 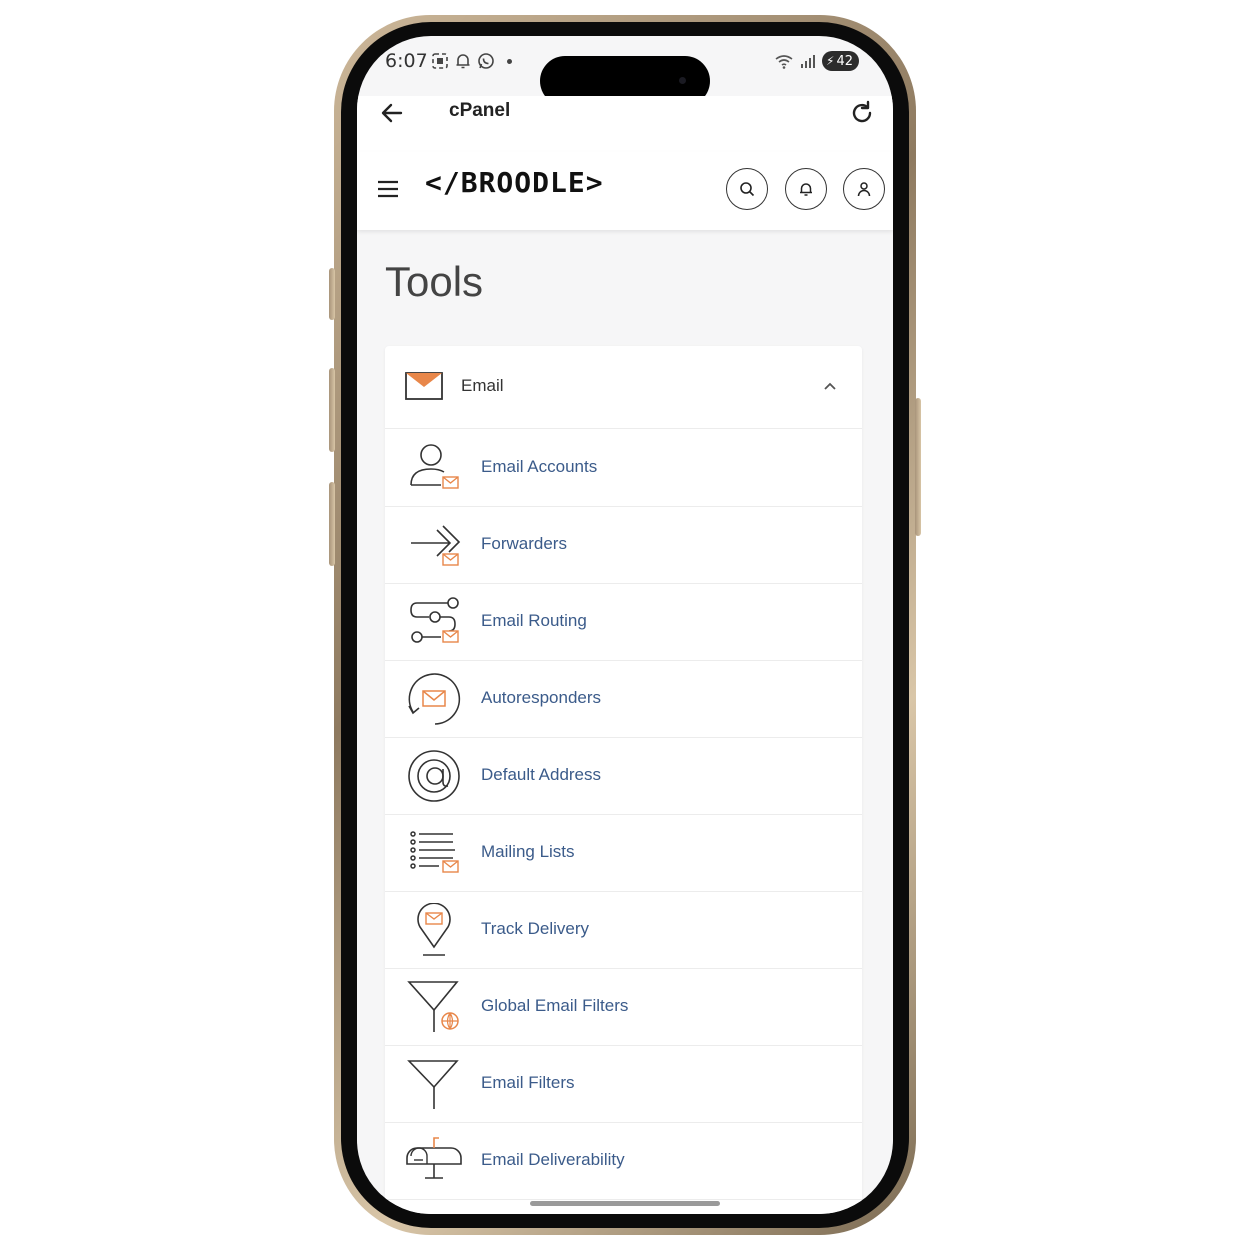 I want to click on front-camera, so click(x=682, y=80).